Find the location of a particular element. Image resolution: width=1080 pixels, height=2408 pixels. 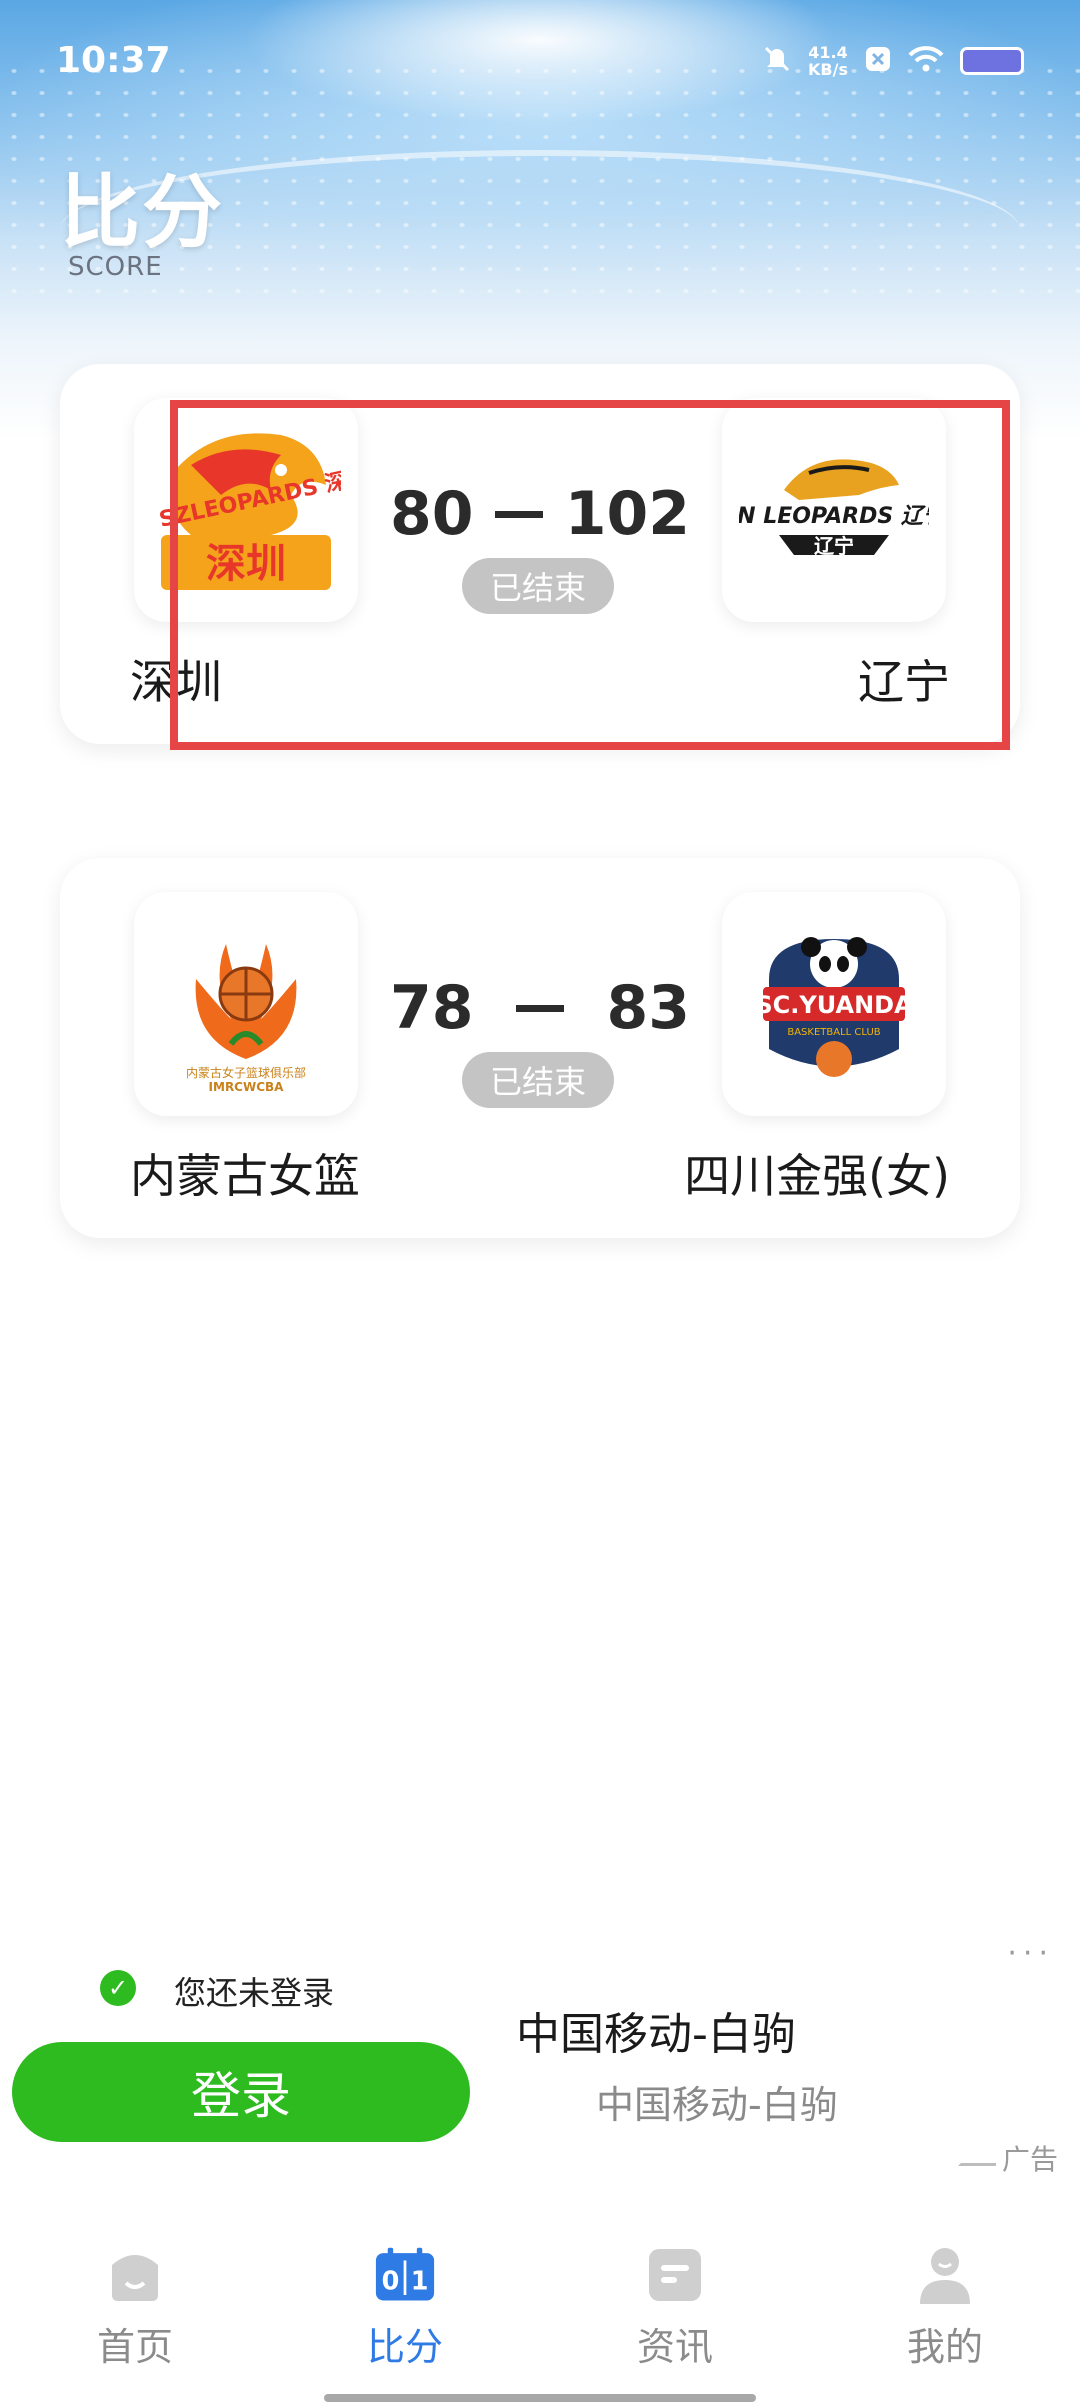

tab-home: 首页 is located at coordinates (135, 2318).